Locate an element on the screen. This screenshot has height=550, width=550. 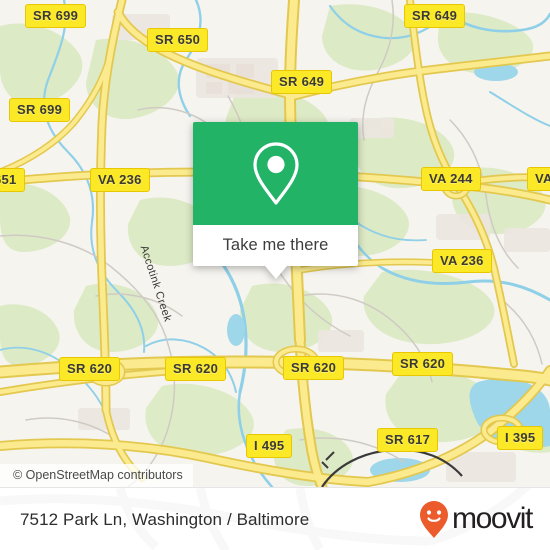
moovit-smiley-pin-icon is located at coordinates (434, 519).